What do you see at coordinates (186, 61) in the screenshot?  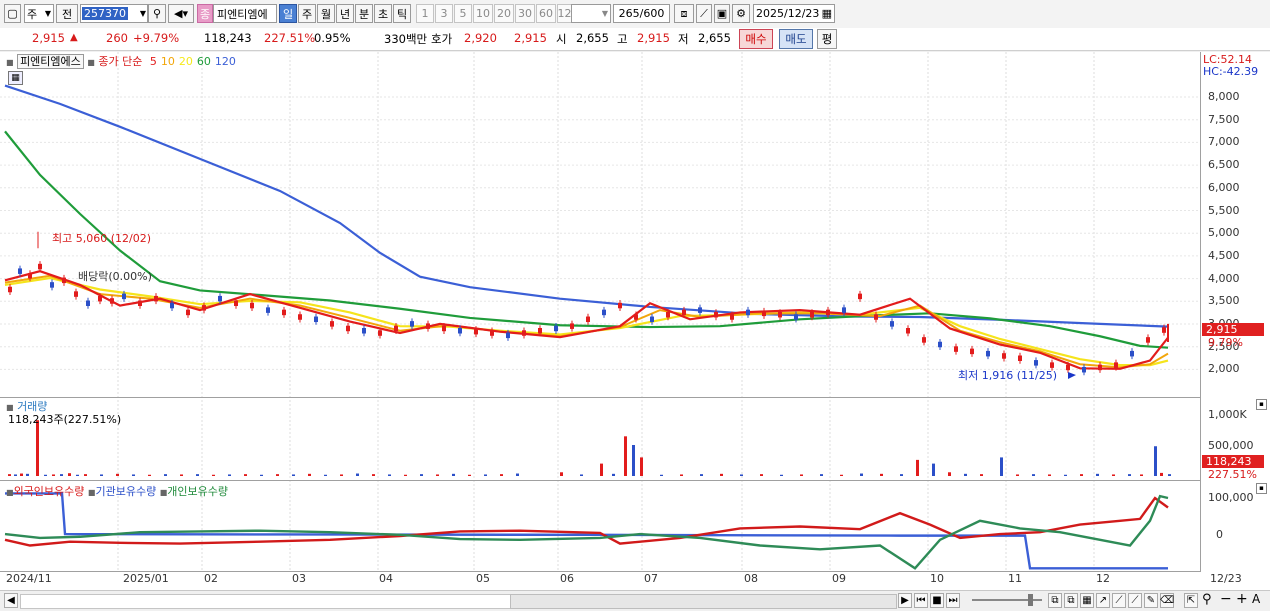 I see `ma-legend-item: 20` at bounding box center [186, 61].